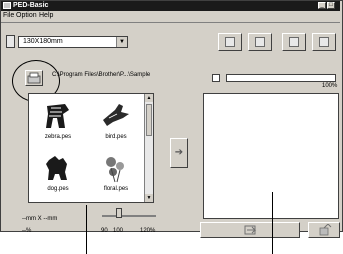  Describe the element at coordinates (31, 5) in the screenshot. I see `window-title: PED-Basic` at that location.